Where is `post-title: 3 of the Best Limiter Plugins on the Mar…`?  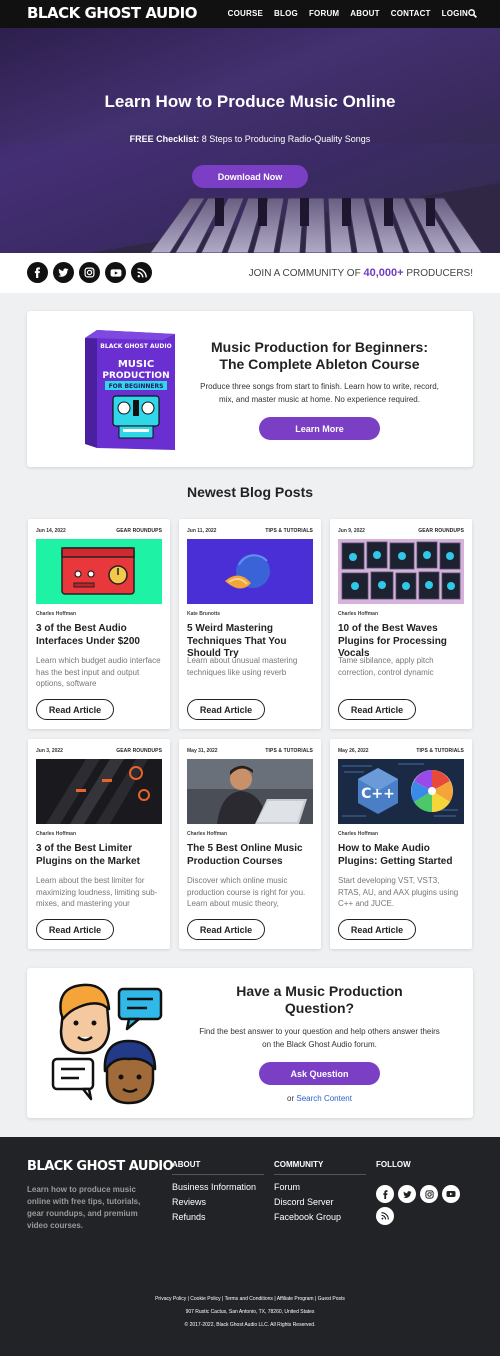 post-title: 3 of the Best Limiter Plugins on the Mar… is located at coordinates (99, 855).